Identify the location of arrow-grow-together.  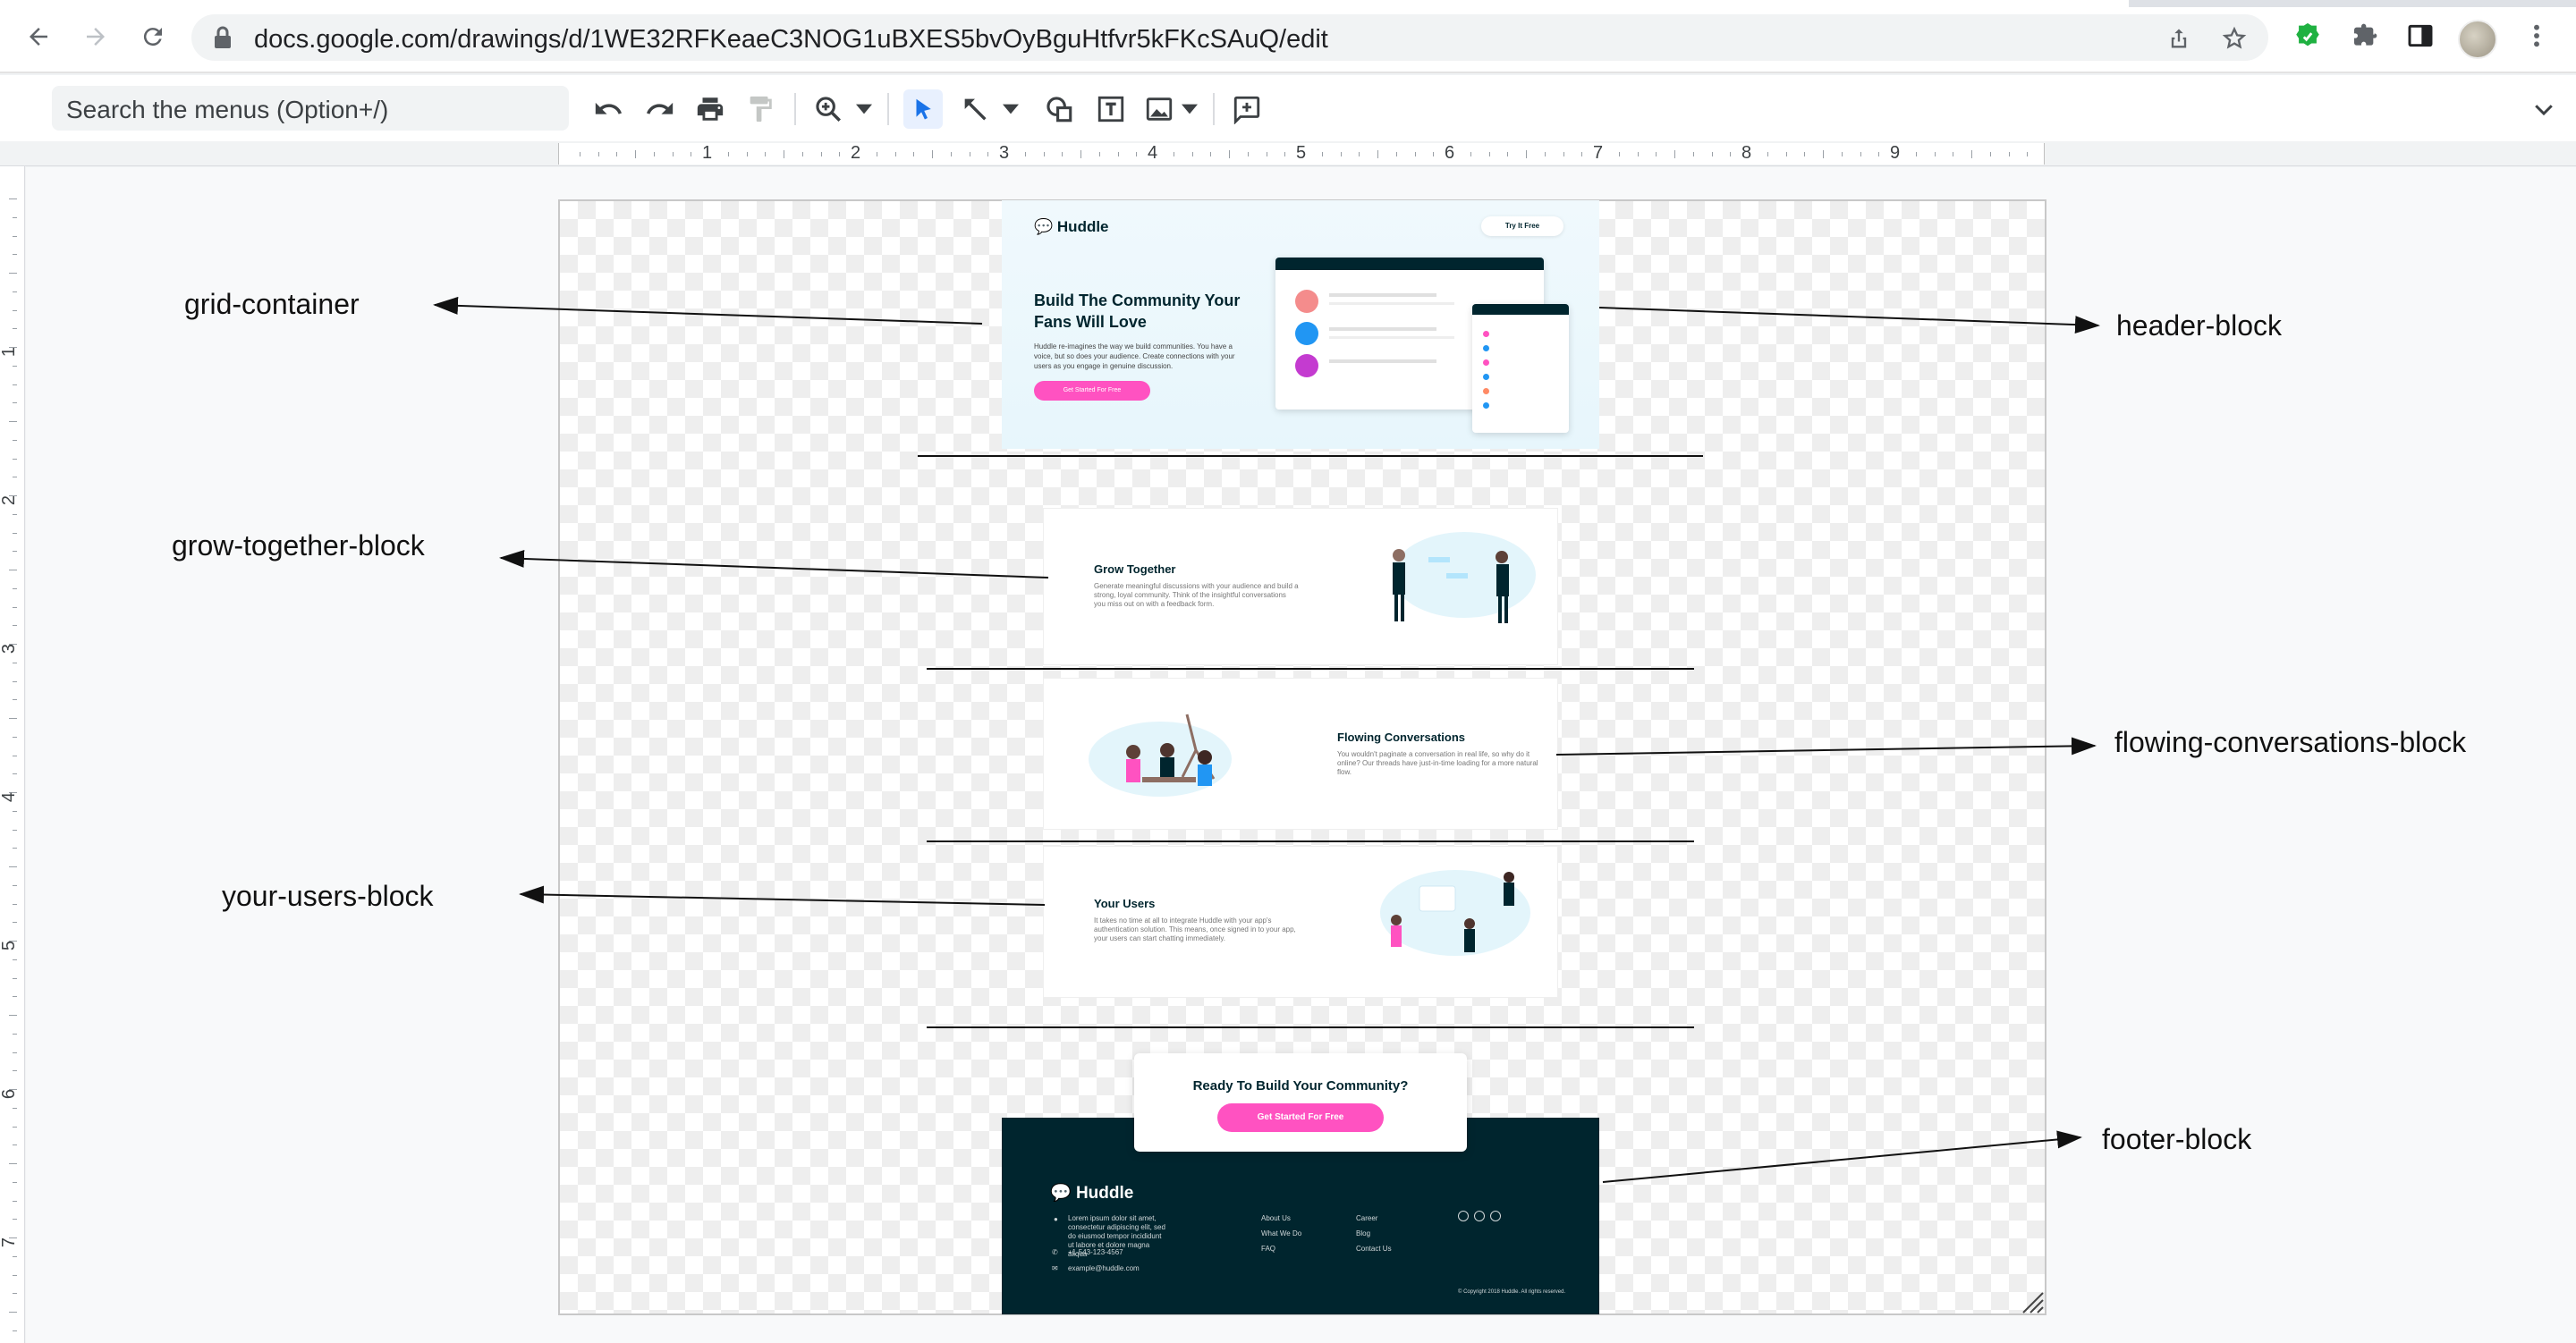
(774, 564).